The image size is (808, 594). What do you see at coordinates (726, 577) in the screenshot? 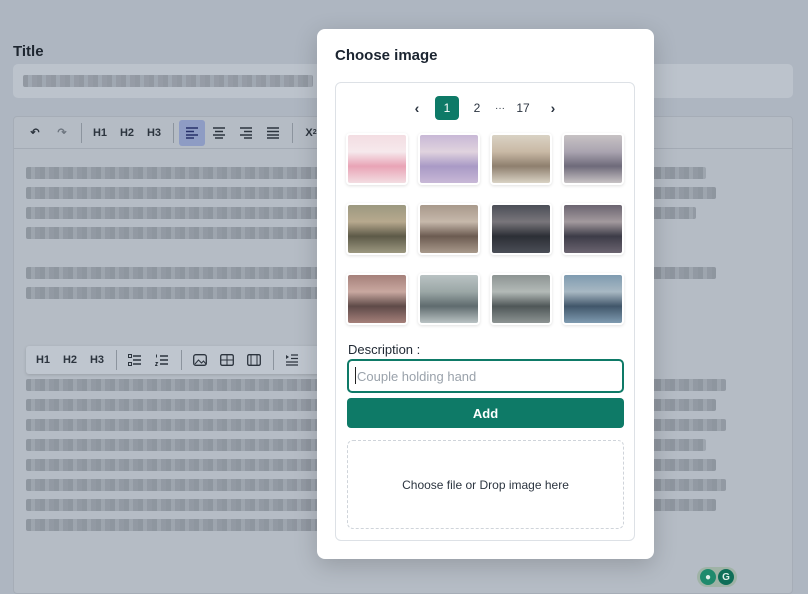
I see `grammar-icon: G` at bounding box center [726, 577].